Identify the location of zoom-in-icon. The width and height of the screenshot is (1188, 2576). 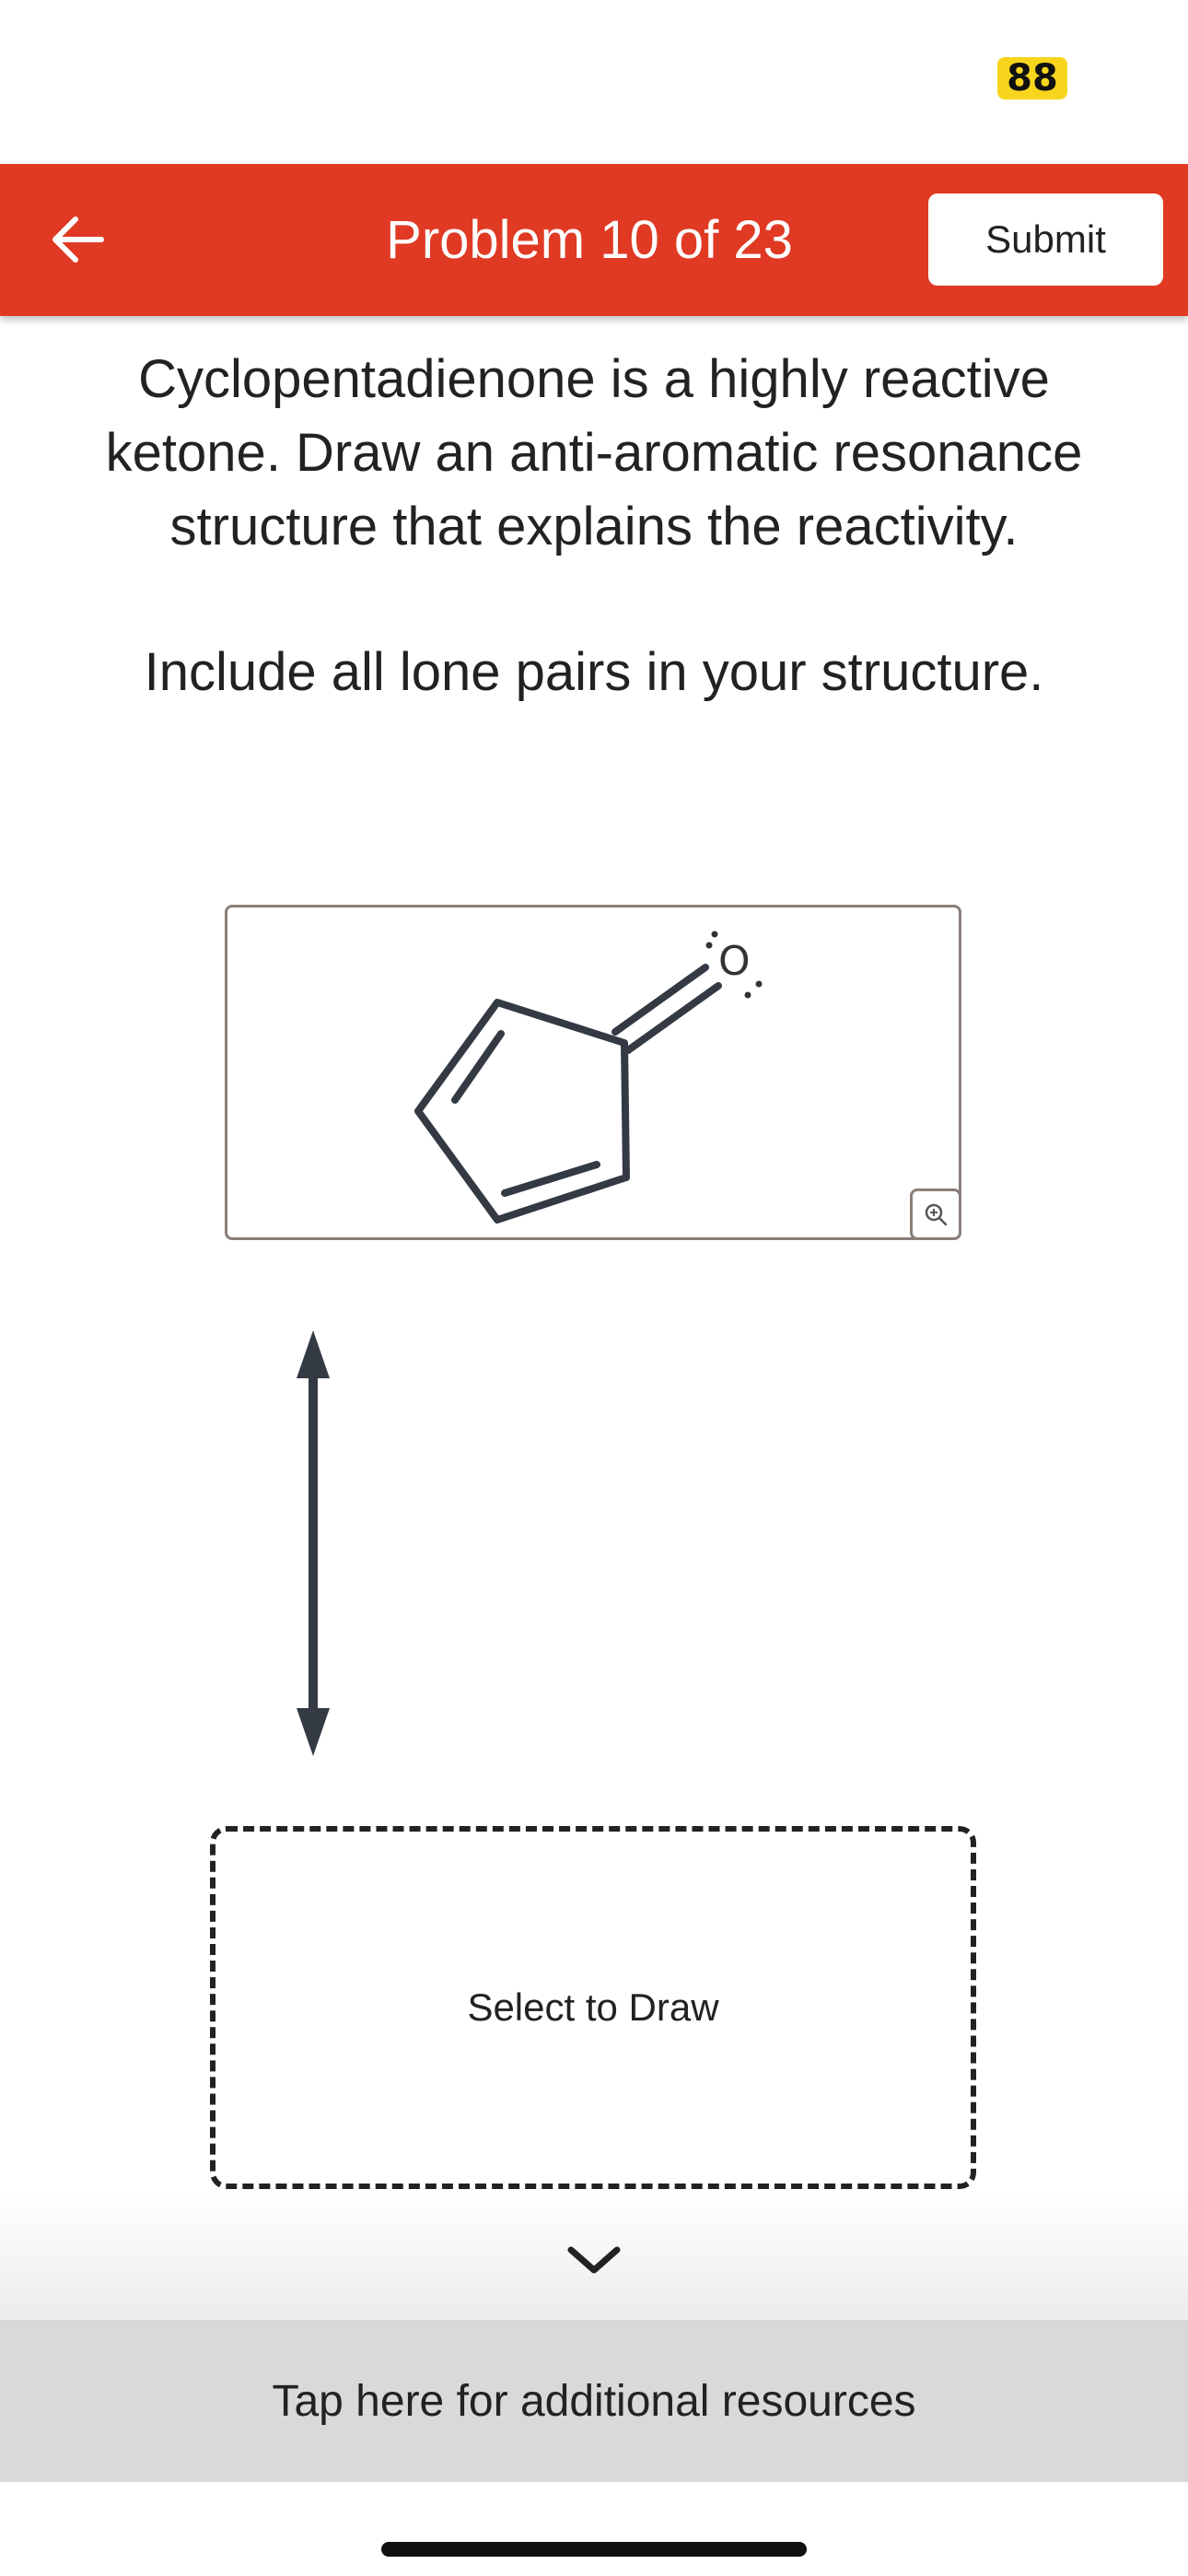
(937, 1214).